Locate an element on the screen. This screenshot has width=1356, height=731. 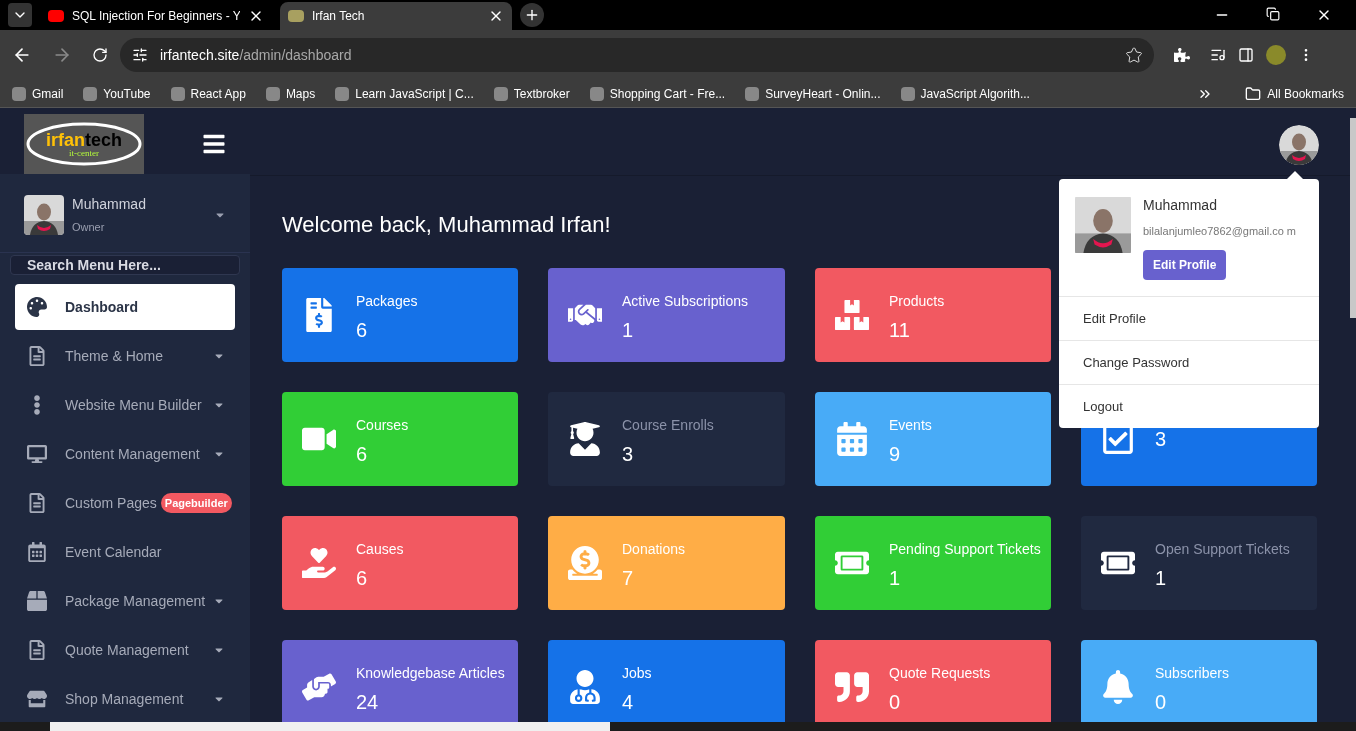
profile-email: bilalanjumleo7862@gmail.co m is located at coordinates (1220, 231).